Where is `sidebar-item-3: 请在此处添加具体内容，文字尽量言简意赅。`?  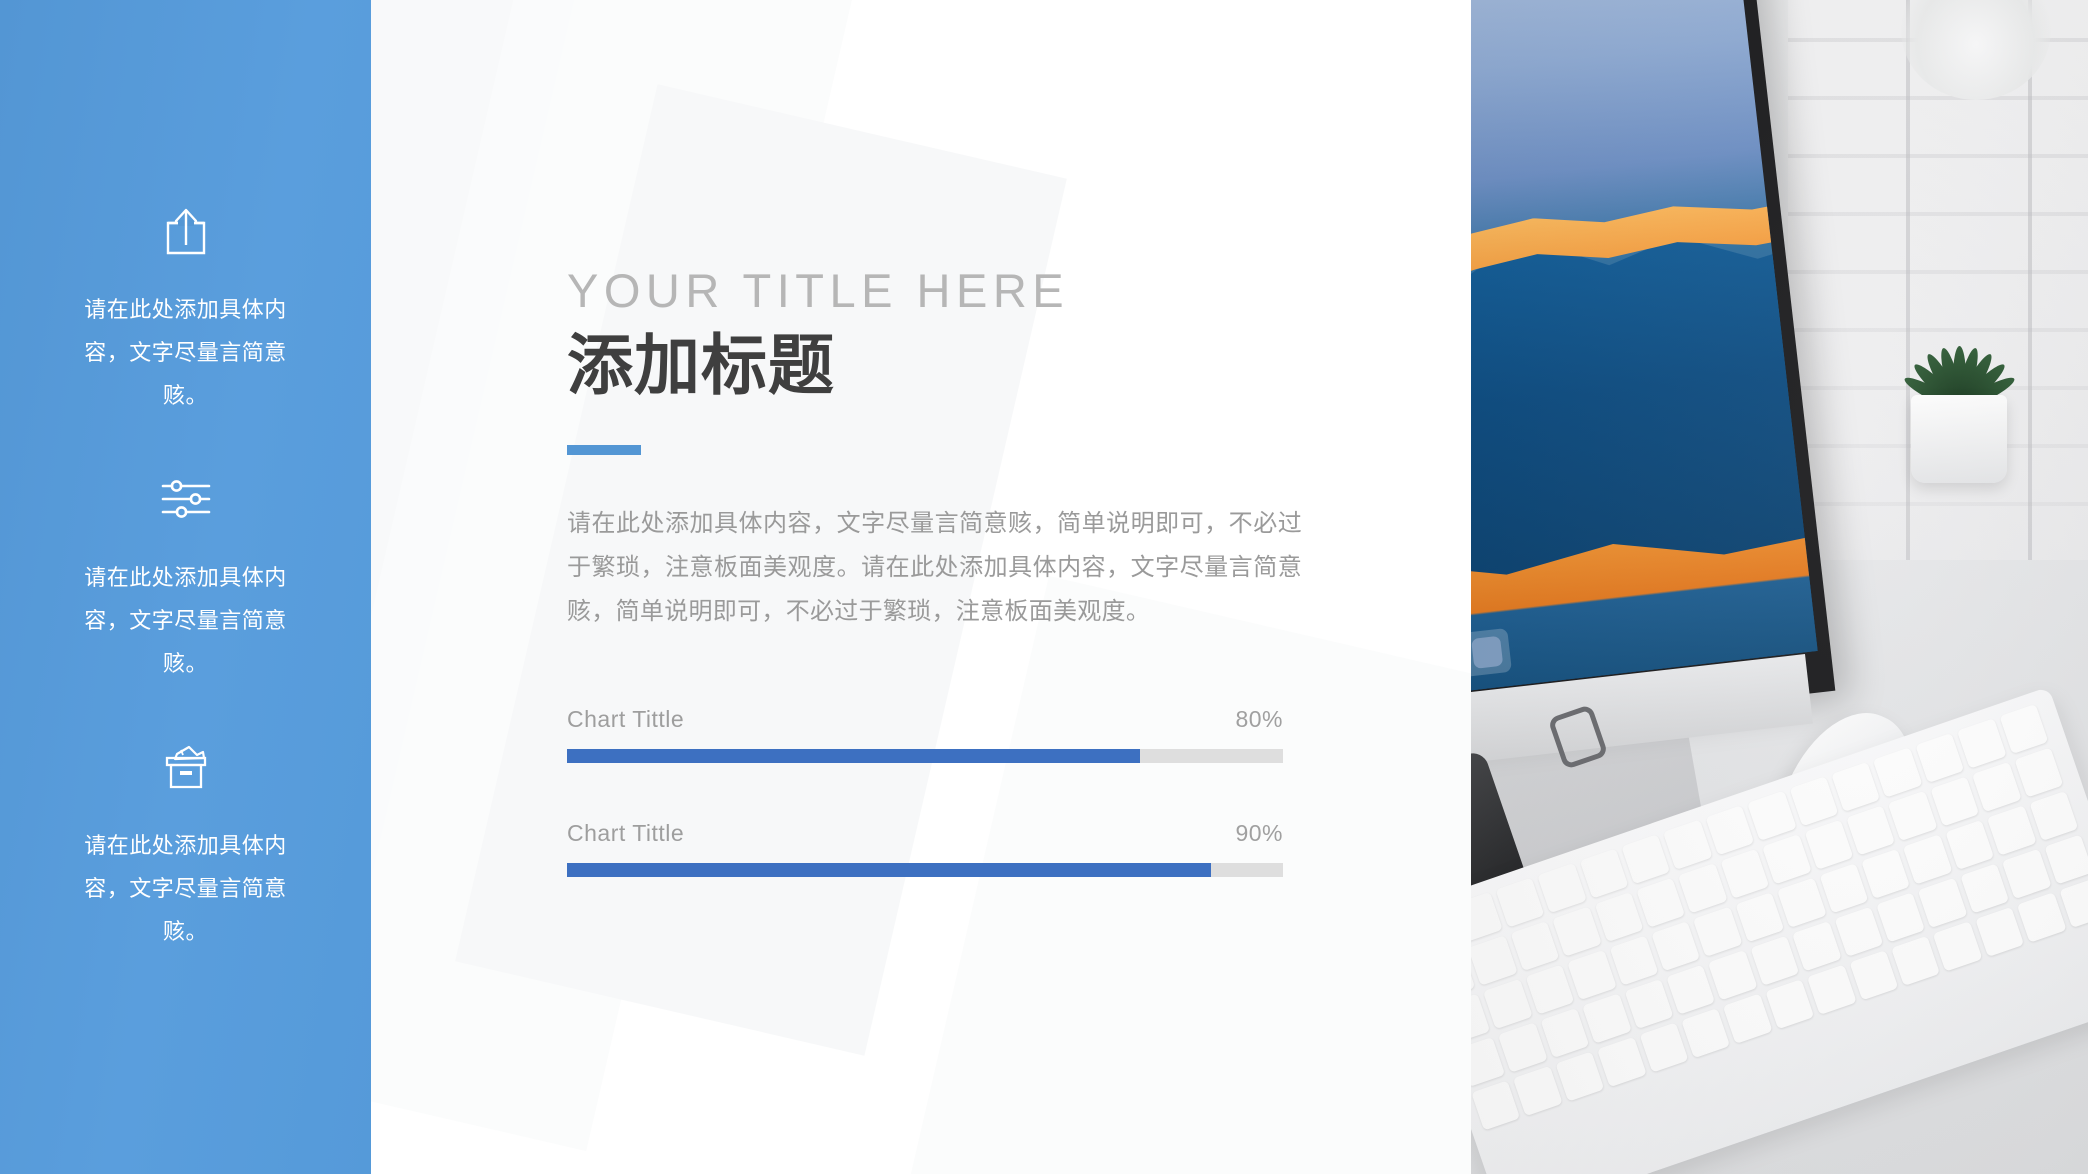
sidebar-item-3: 请在此处添加具体内容，文字尽量言简意赅。 is located at coordinates (185, 842).